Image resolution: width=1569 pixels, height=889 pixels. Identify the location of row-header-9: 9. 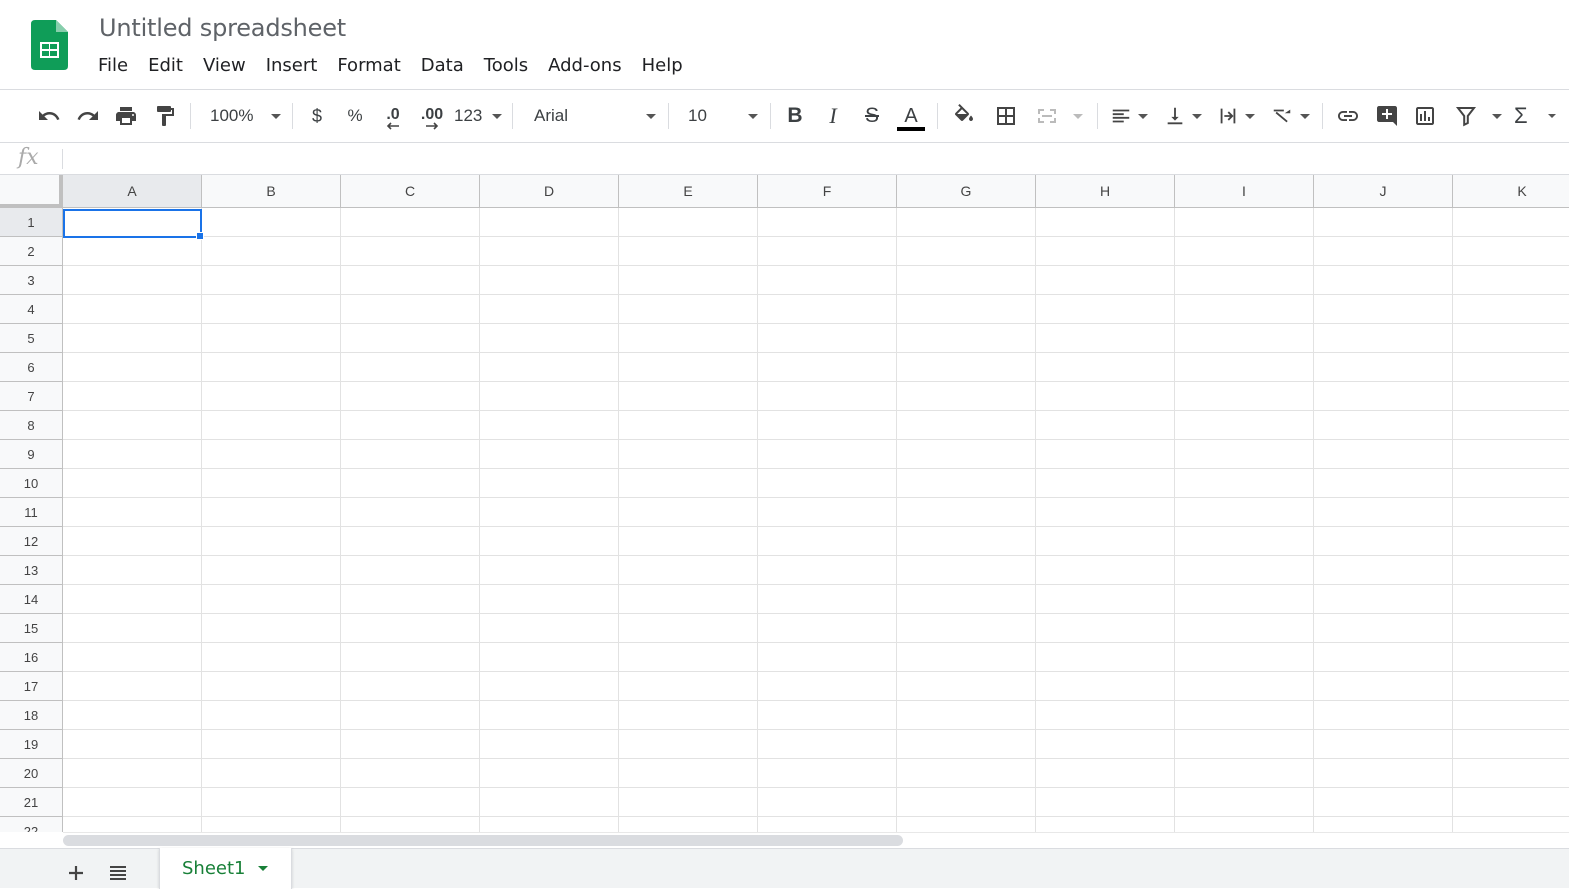
(31, 454).